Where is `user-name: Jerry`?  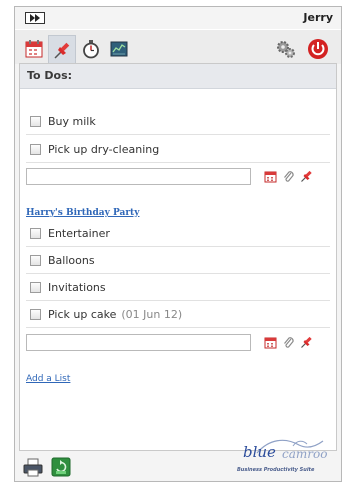
user-name: Jerry is located at coordinates (318, 17).